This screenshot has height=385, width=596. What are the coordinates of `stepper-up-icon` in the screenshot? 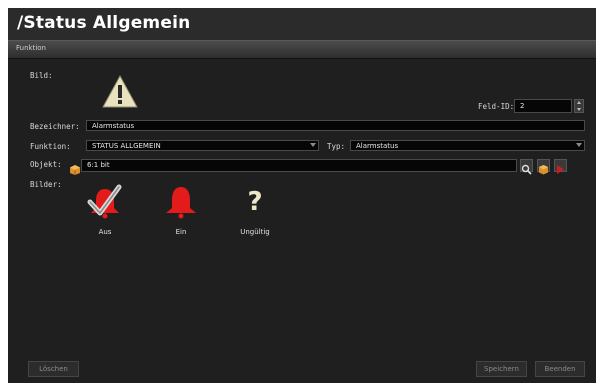 It's located at (579, 102).